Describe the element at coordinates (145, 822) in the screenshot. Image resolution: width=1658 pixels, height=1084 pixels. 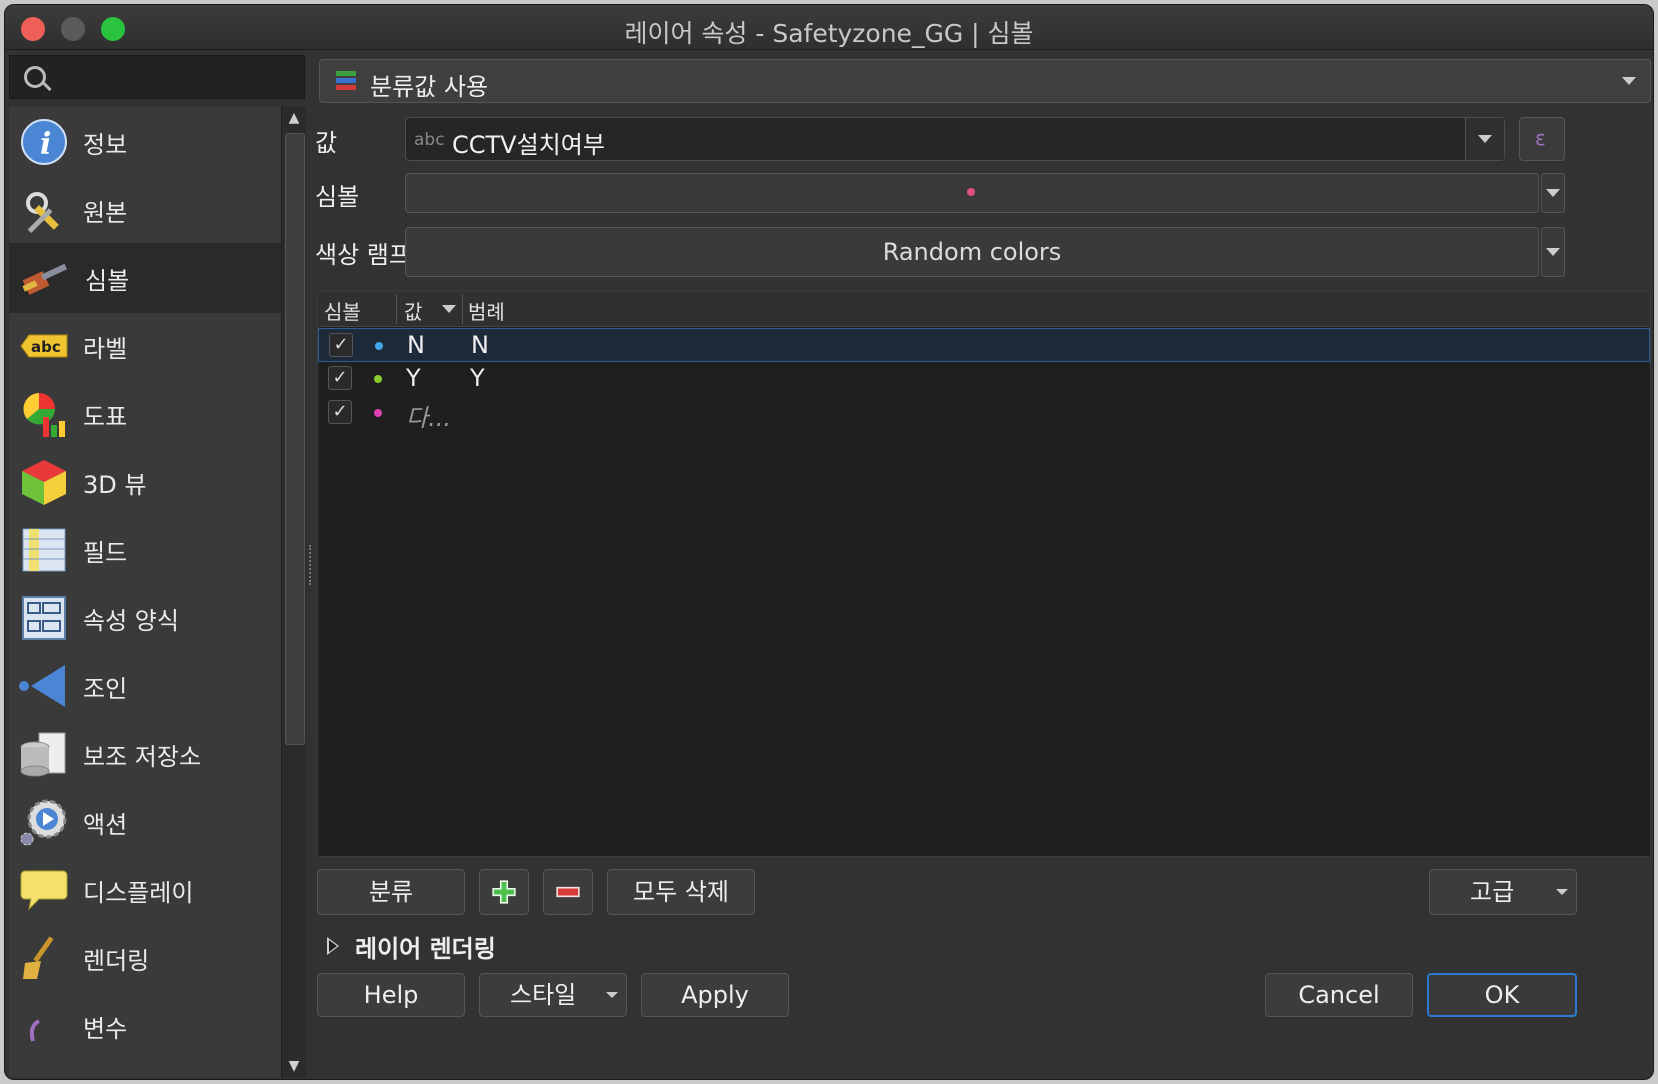
I see `sidebar-item-actions: 액션` at that location.